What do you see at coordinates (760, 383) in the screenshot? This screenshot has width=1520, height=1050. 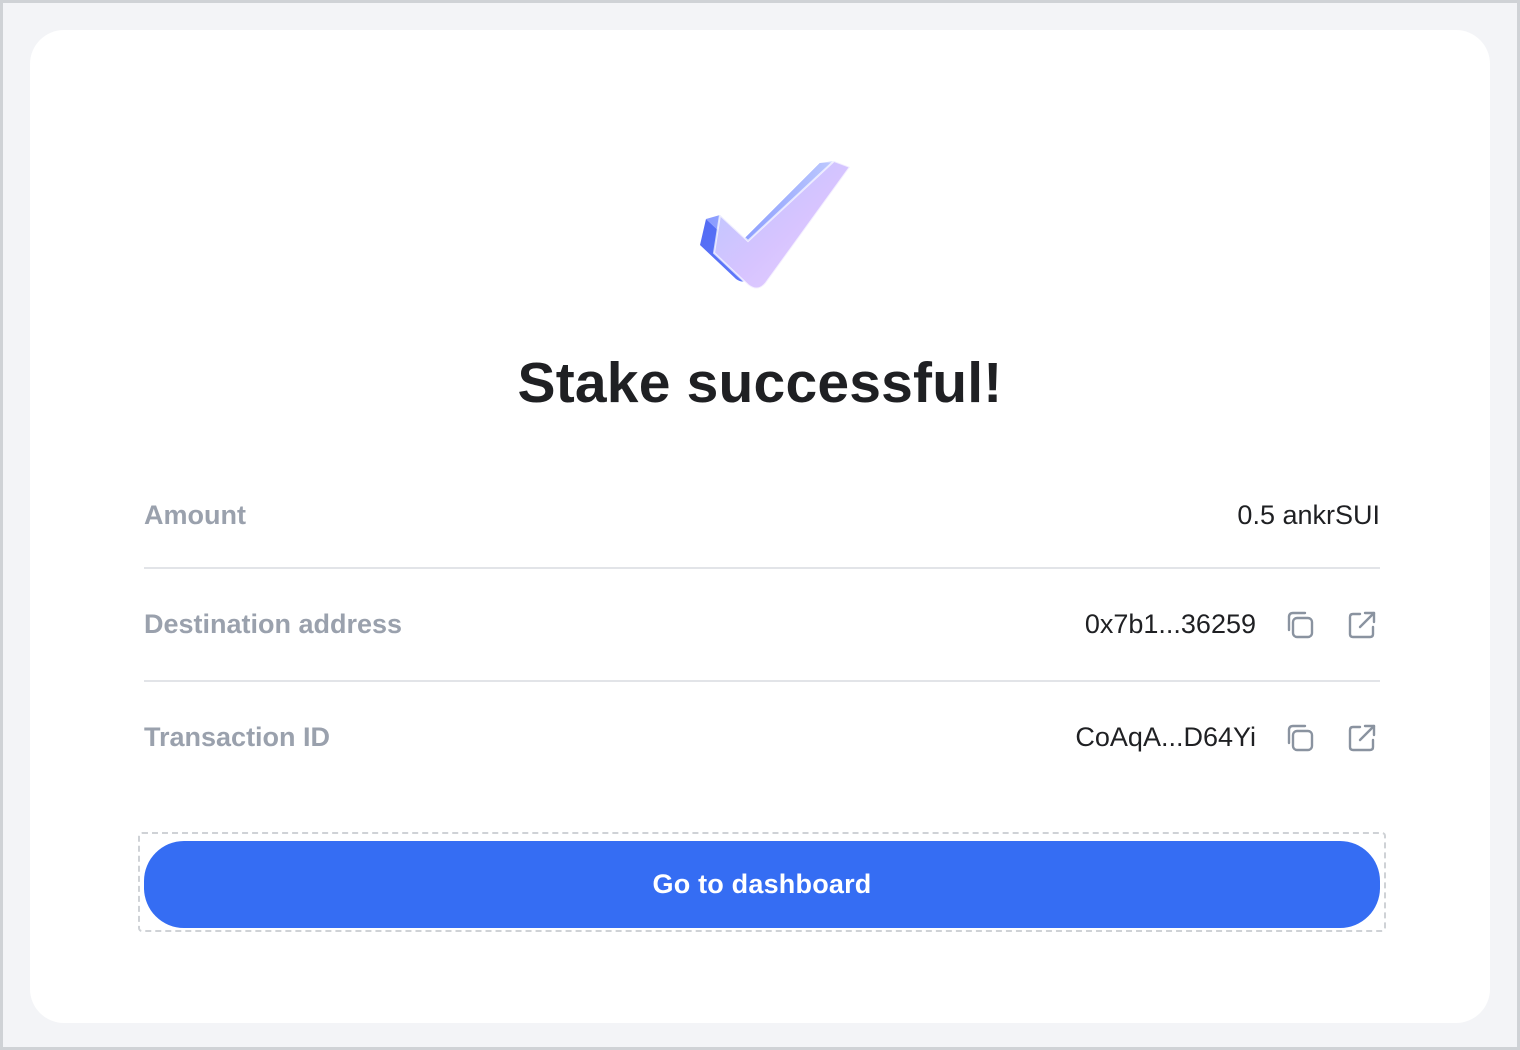 I see `page-title: Stake successful!` at bounding box center [760, 383].